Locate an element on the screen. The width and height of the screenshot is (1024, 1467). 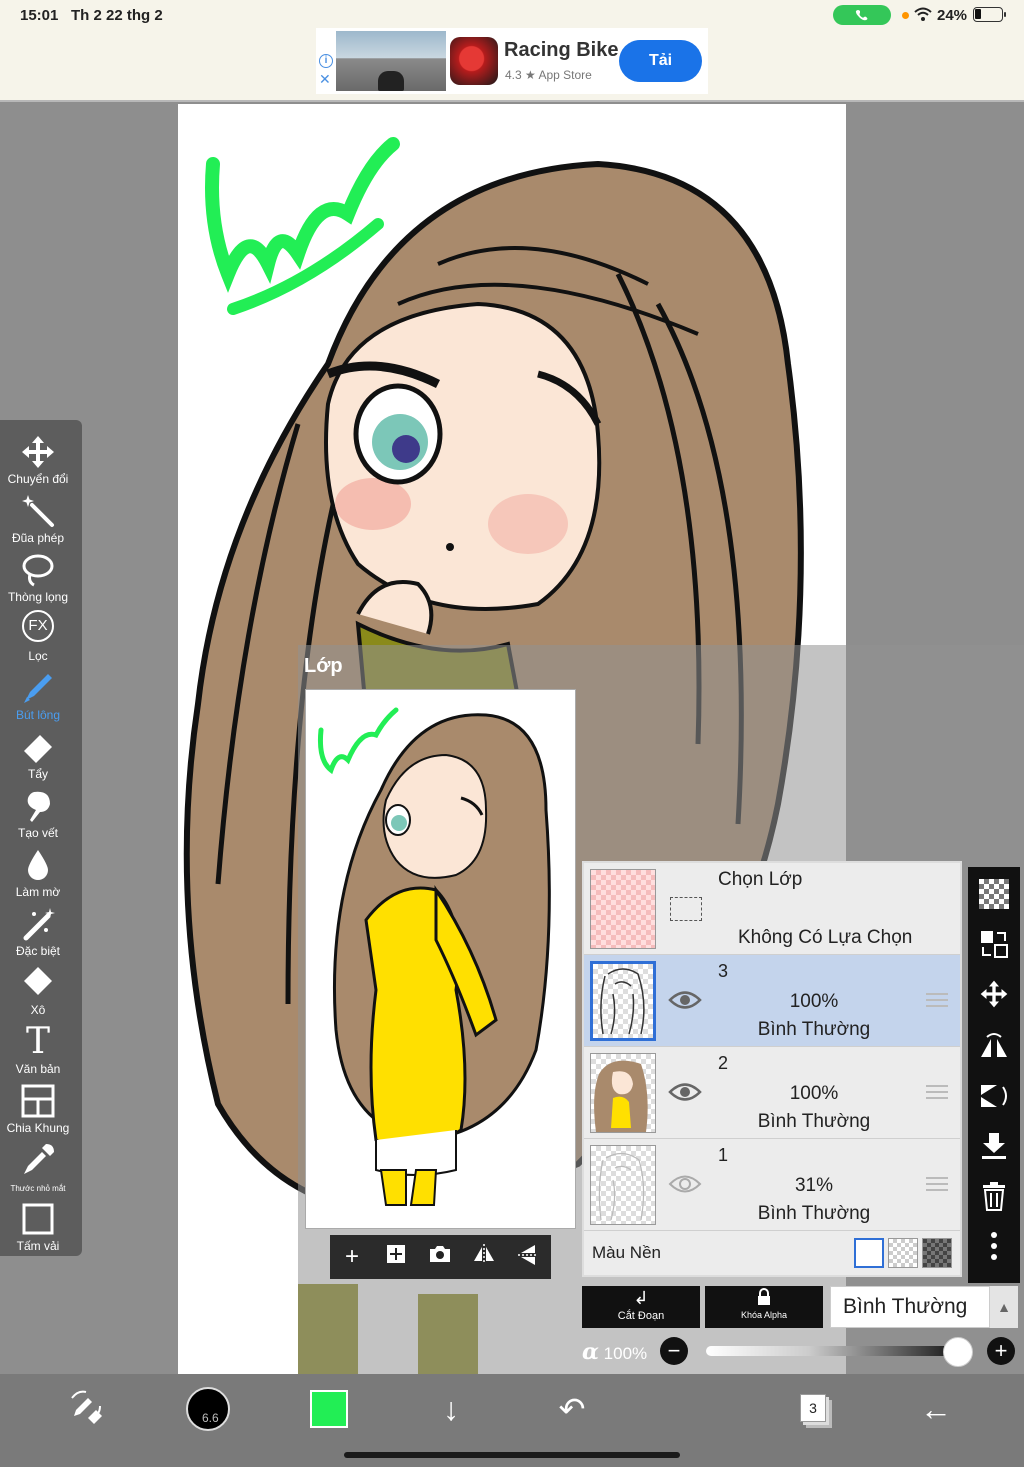
text-icon: T is located at coordinates (37, 1041).